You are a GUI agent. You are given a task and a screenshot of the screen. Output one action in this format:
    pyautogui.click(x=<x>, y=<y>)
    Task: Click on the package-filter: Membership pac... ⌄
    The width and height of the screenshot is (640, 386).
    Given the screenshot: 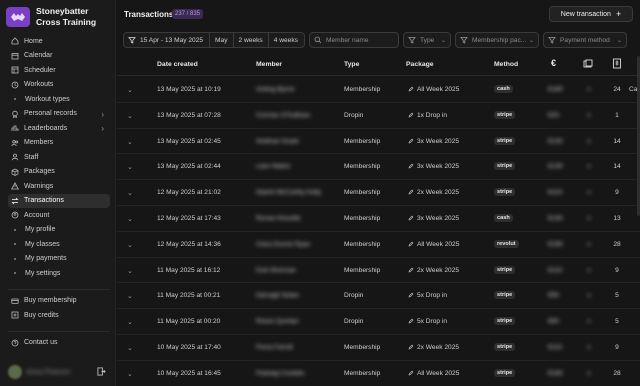 What is the action you would take?
    pyautogui.click(x=497, y=40)
    